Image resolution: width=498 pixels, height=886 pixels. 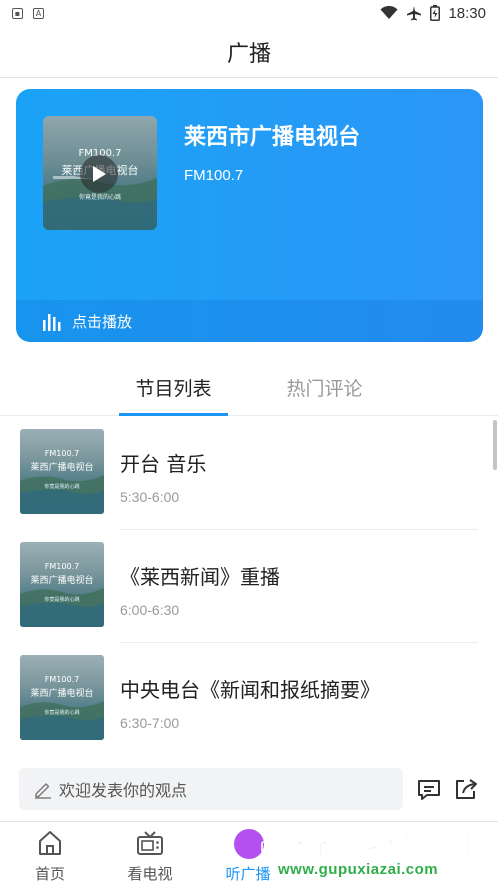 What do you see at coordinates (249, 321) in the screenshot?
I see `play-bar: 点击播放` at bounding box center [249, 321].